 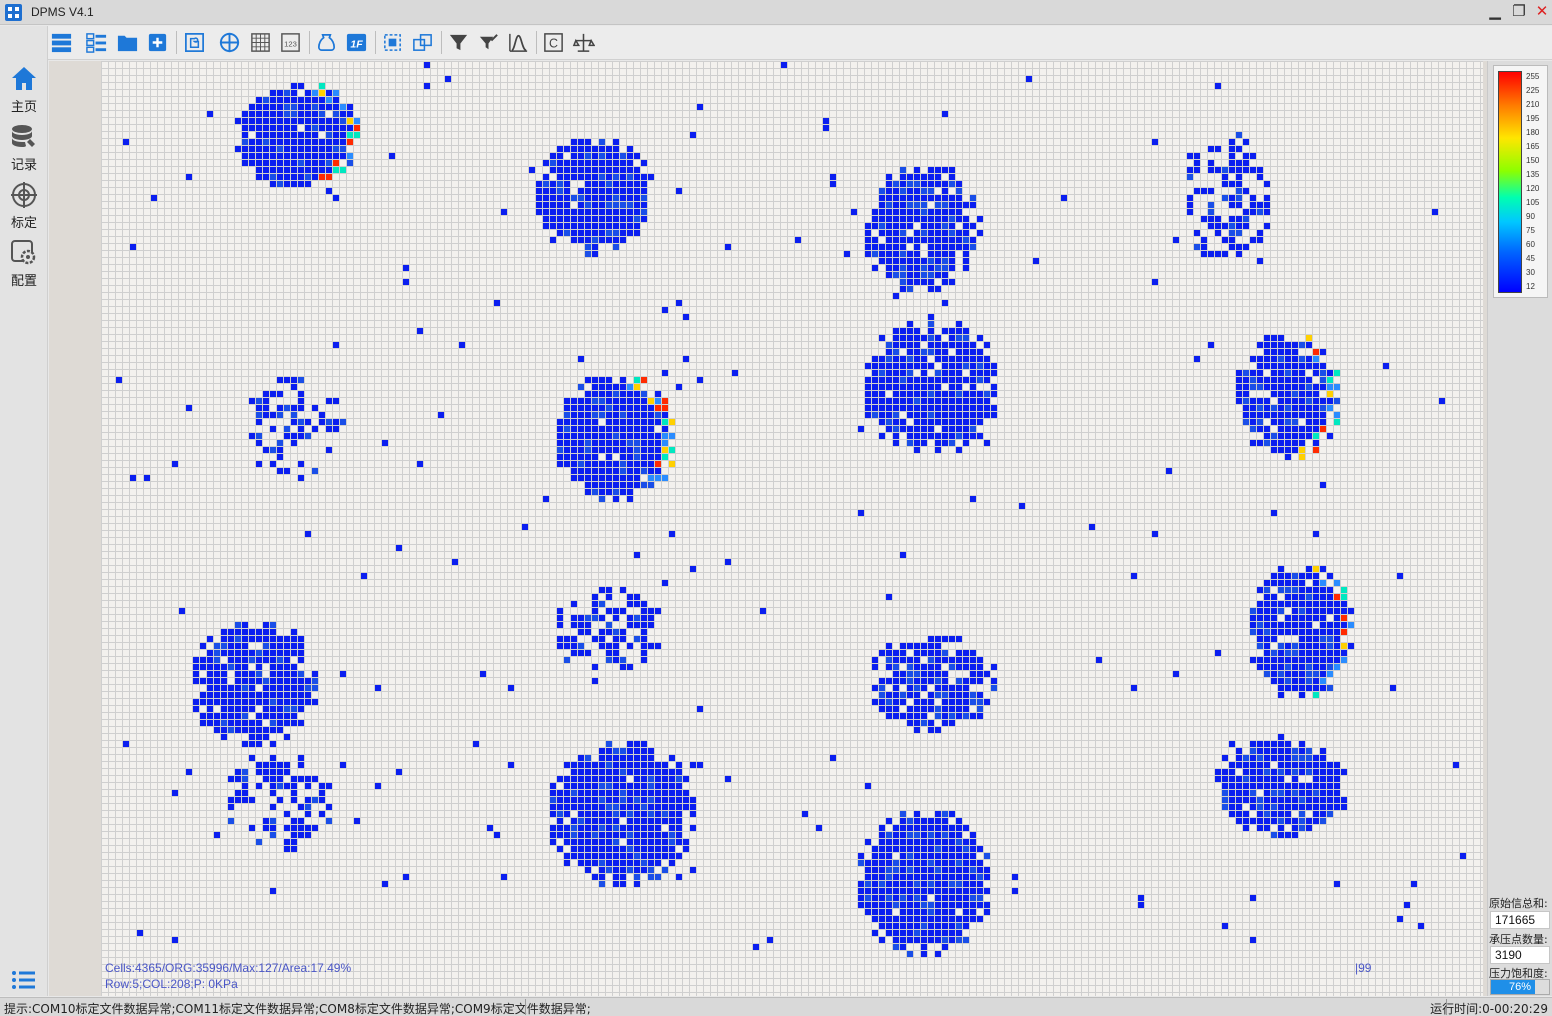 What do you see at coordinates (62, 12) in the screenshot?
I see `window-title: DPMS V4.1` at bounding box center [62, 12].